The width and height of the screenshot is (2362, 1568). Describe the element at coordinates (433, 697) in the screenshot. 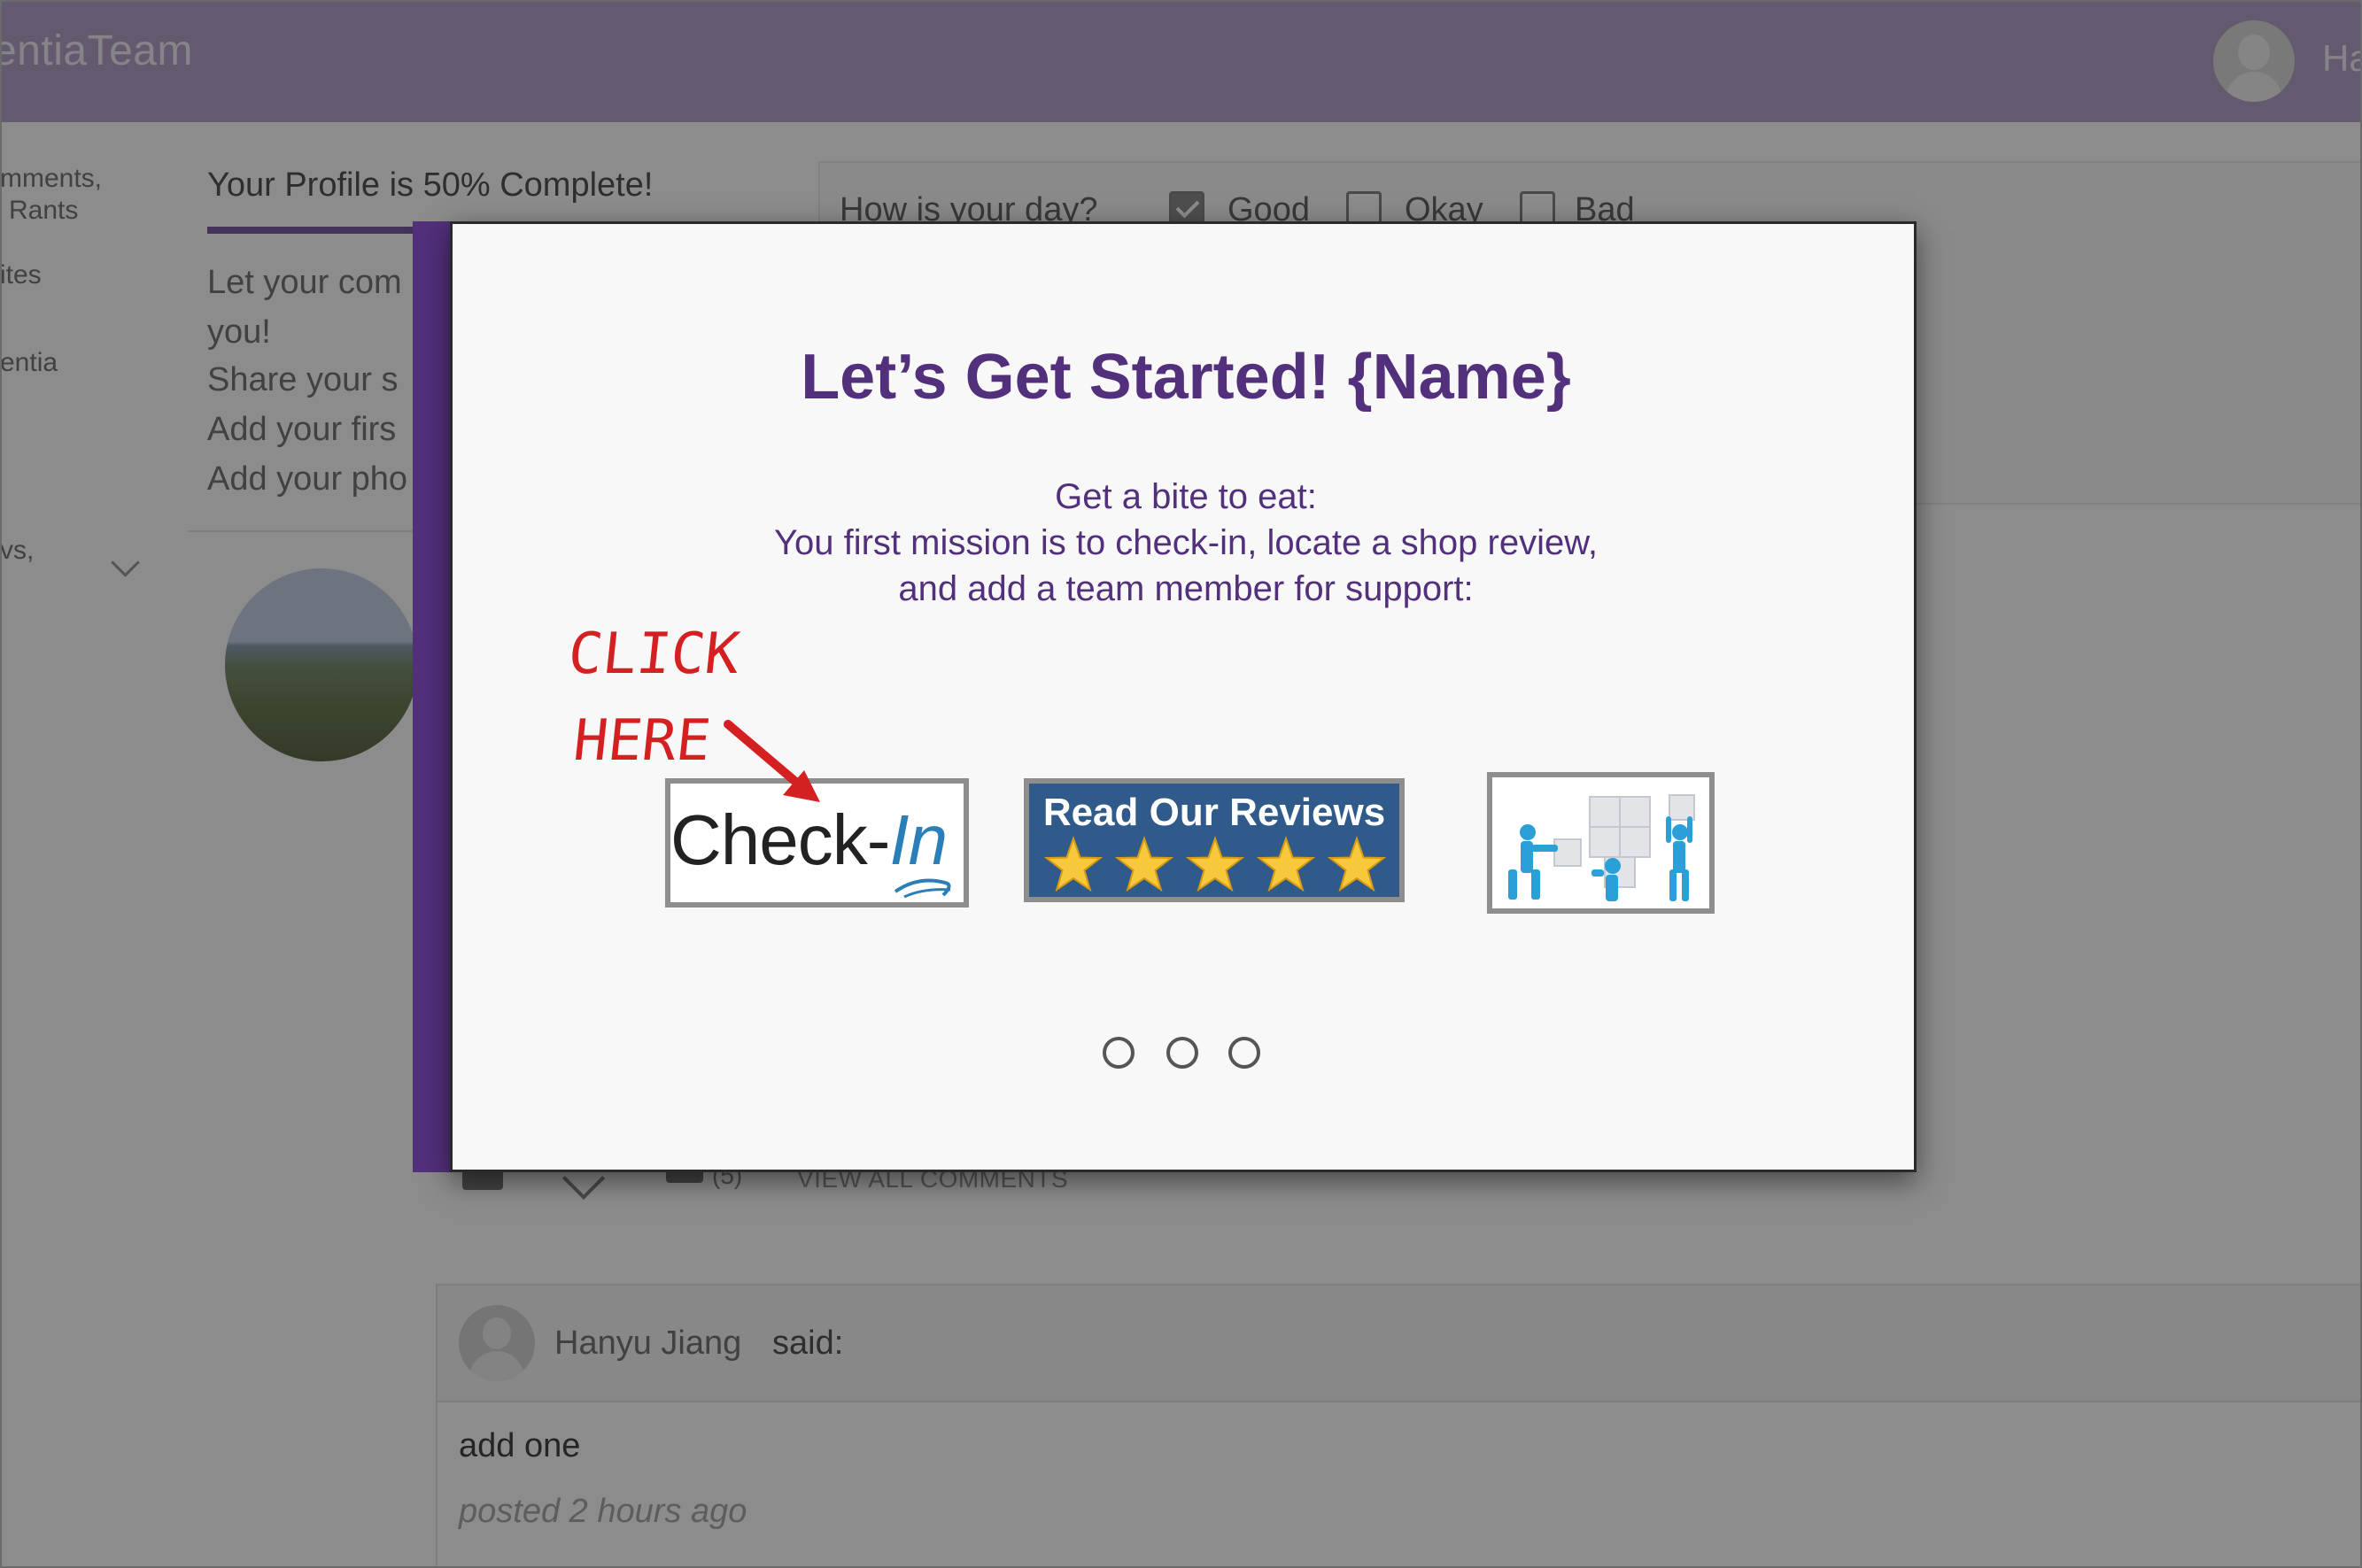

I see `modal-accent-bar` at that location.